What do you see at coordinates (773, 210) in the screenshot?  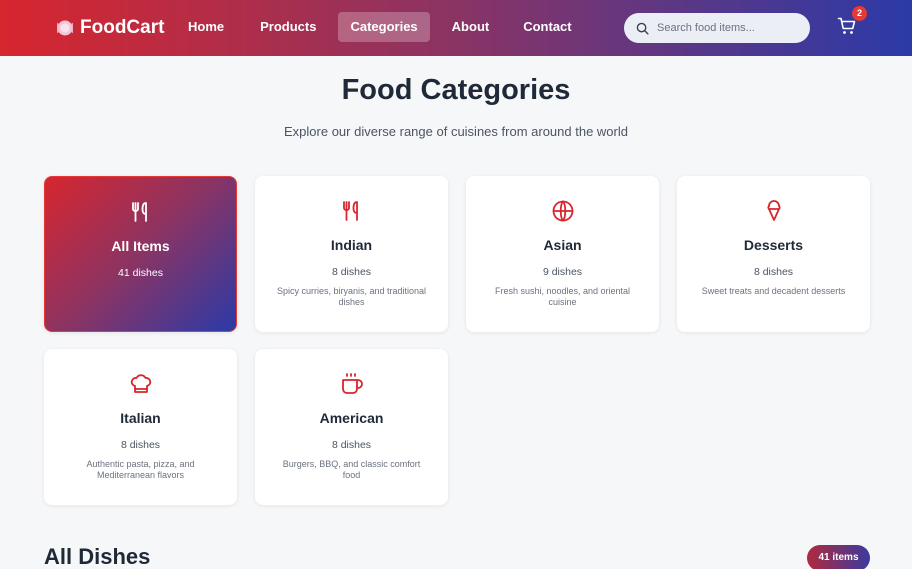 I see `ice-cream-icon` at bounding box center [773, 210].